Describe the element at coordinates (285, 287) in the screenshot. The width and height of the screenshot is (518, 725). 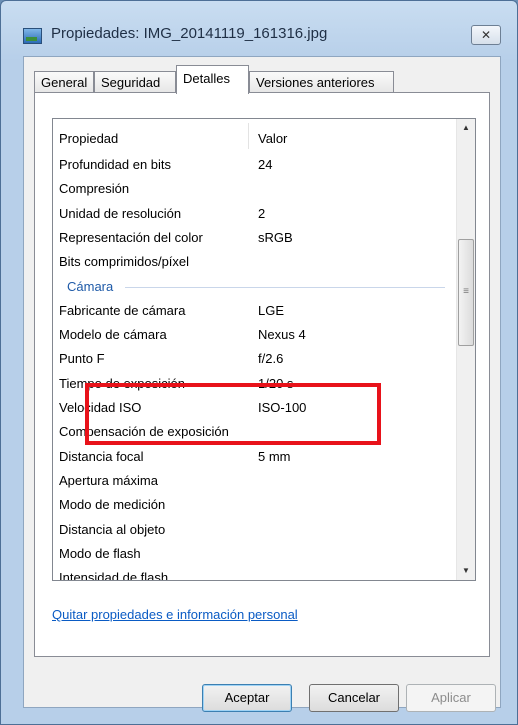
I see `group-divider` at that location.